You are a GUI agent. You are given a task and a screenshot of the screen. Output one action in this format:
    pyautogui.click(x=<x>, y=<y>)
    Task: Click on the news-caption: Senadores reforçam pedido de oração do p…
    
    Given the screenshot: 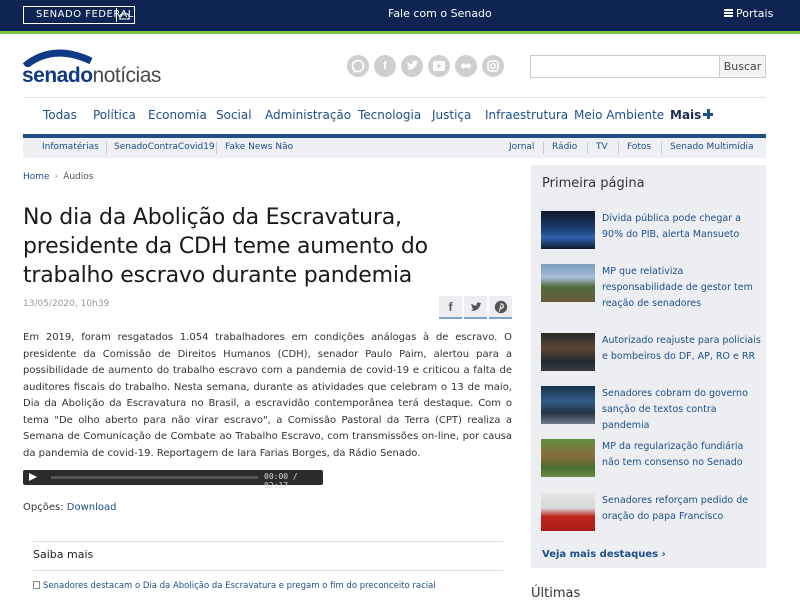 What is the action you would take?
    pyautogui.click(x=675, y=508)
    